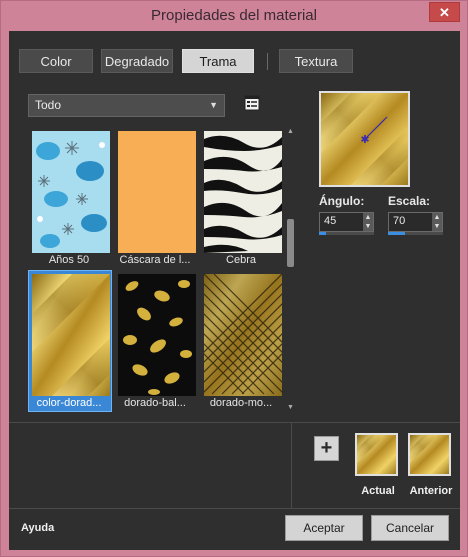  What do you see at coordinates (290, 270) in the screenshot?
I see `pattern-scrollbar: ▲ ▼` at bounding box center [290, 270].